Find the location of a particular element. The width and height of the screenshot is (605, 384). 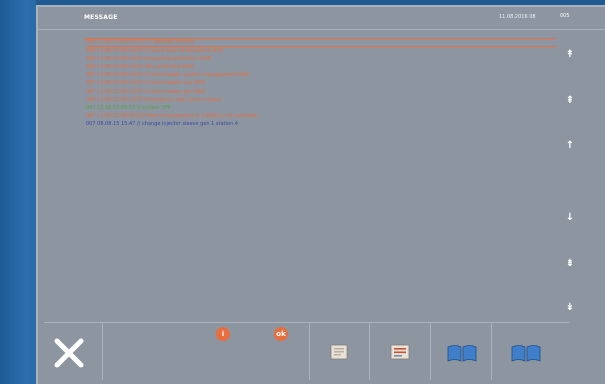

ok-badge-icon: ok is located at coordinates (281, 334).